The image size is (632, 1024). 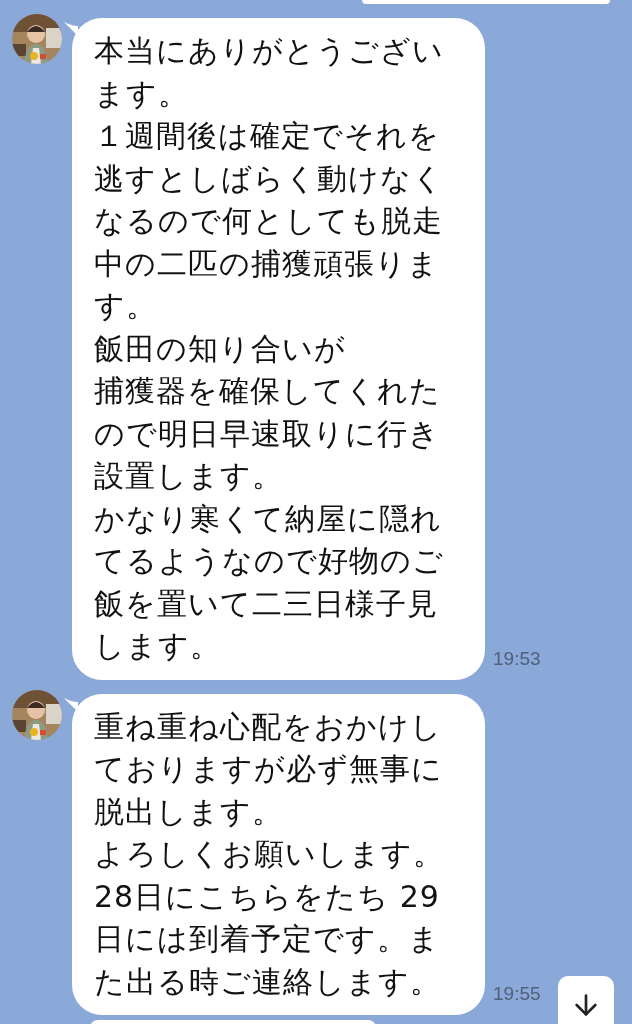 What do you see at coordinates (126, 306) in the screenshot?
I see `message-line: す。` at bounding box center [126, 306].